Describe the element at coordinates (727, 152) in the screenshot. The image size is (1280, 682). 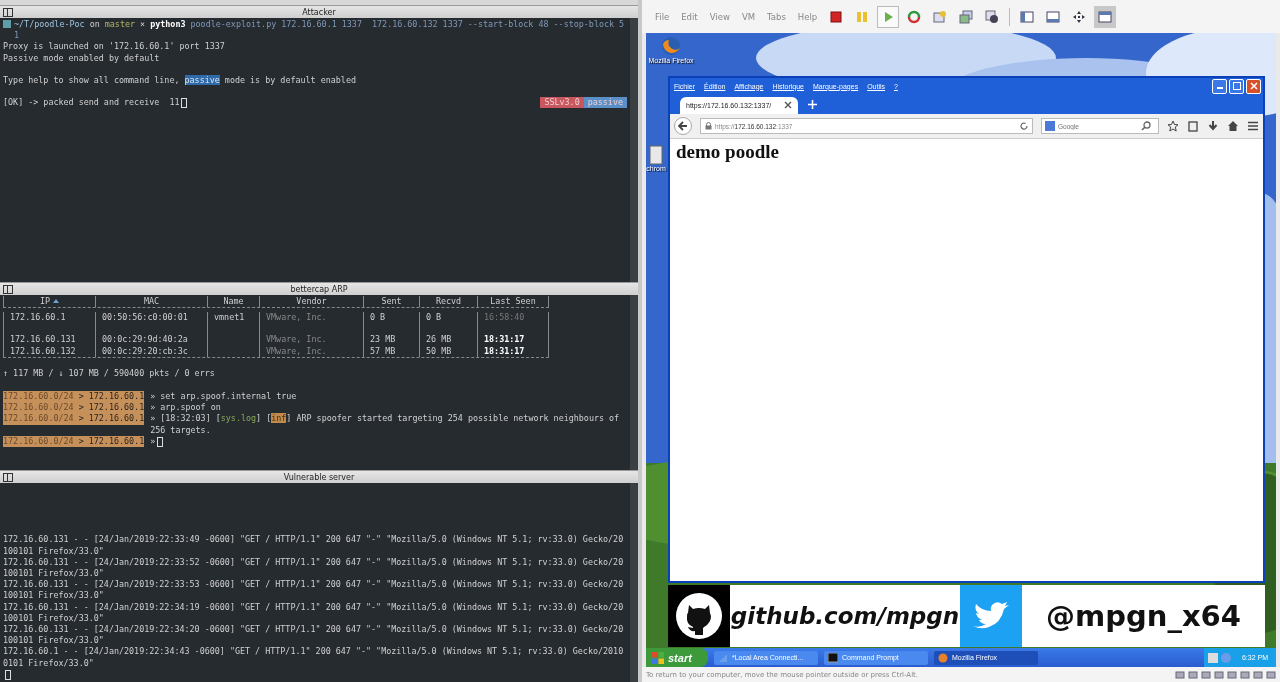
I see `page-heading: demo poodle` at that location.